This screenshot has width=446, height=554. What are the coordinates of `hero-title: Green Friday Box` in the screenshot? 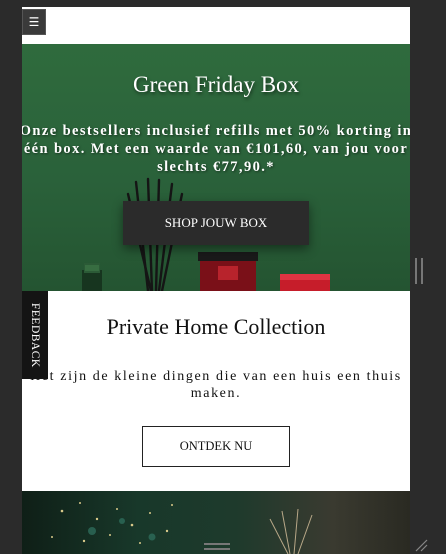 It's located at (216, 84).